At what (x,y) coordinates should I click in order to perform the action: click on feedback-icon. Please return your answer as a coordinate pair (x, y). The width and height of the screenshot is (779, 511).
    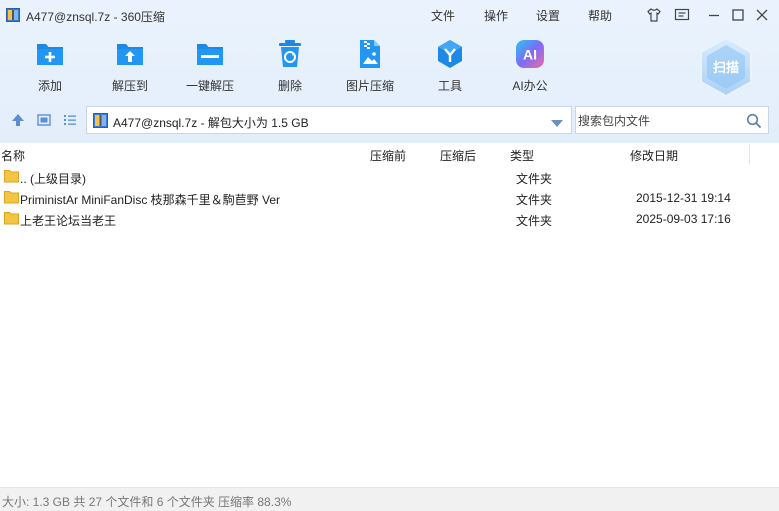
    Looking at the image, I should click on (682, 15).